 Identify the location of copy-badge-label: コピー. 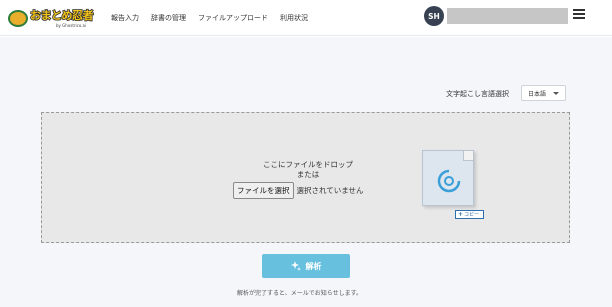
(472, 215).